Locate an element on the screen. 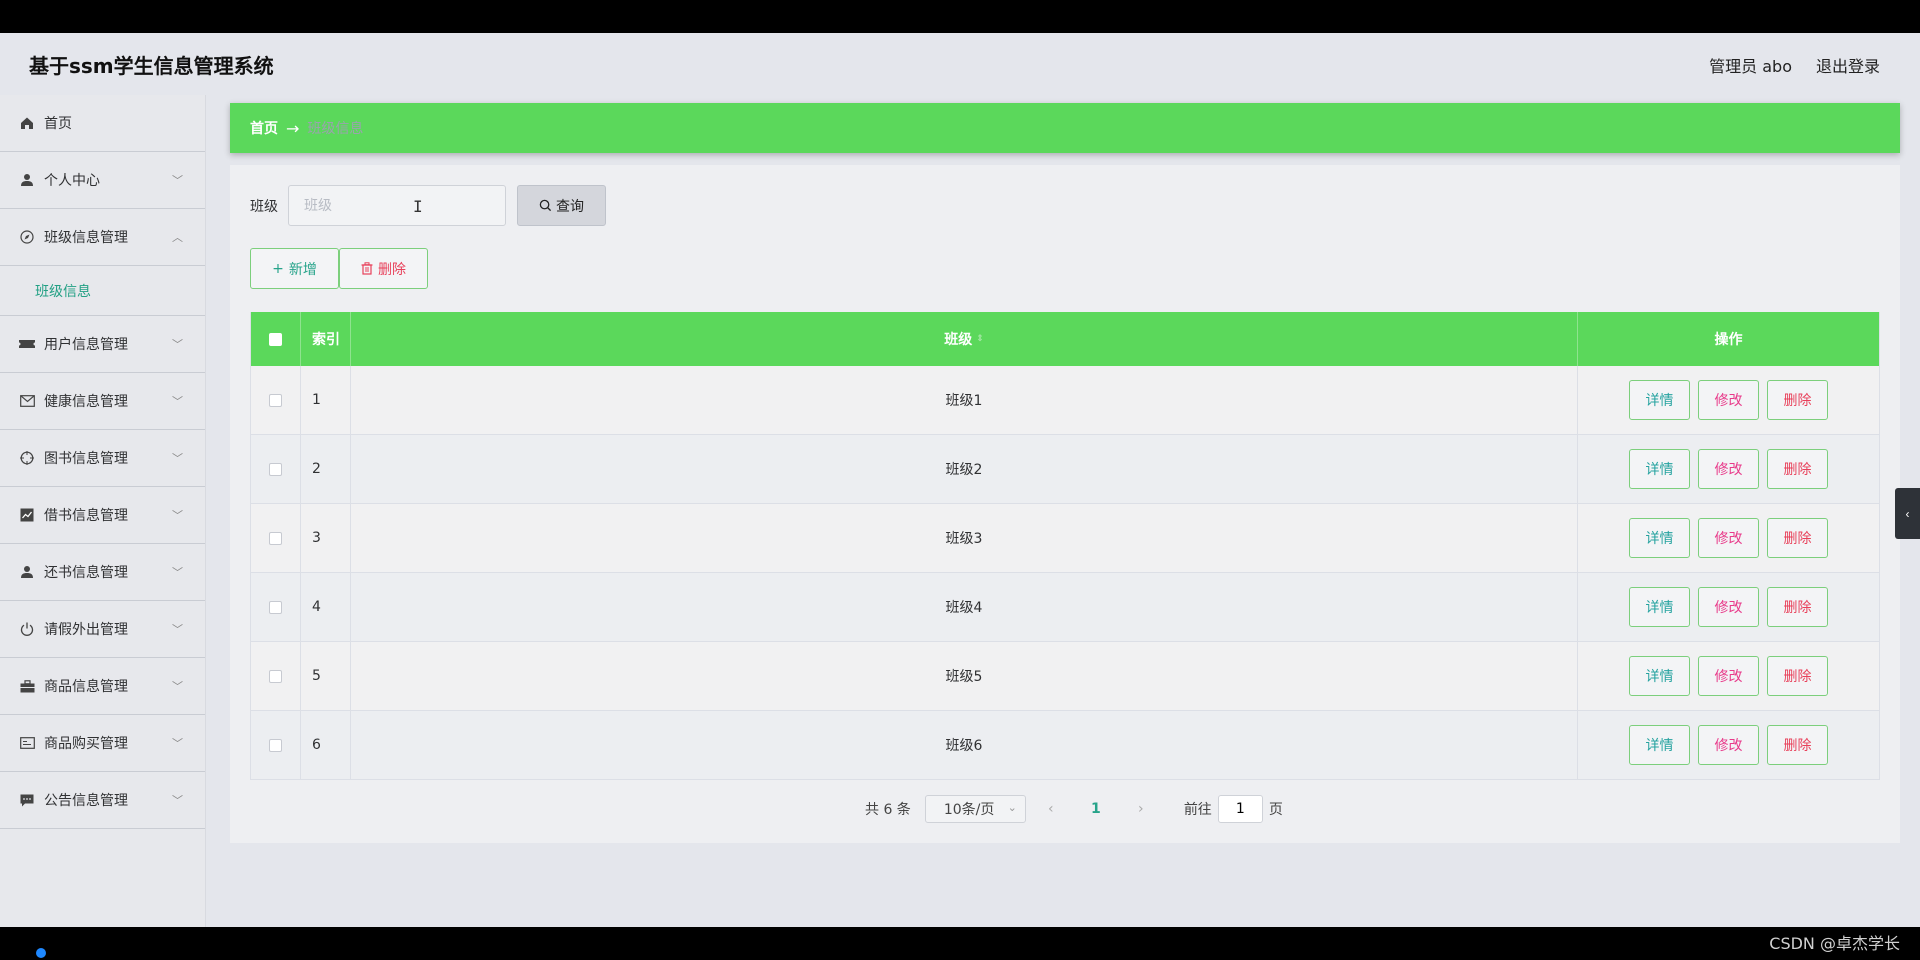 This screenshot has height=960, width=1920. table-row: 3 班级3 详情 修改 删除 is located at coordinates (1065, 538).